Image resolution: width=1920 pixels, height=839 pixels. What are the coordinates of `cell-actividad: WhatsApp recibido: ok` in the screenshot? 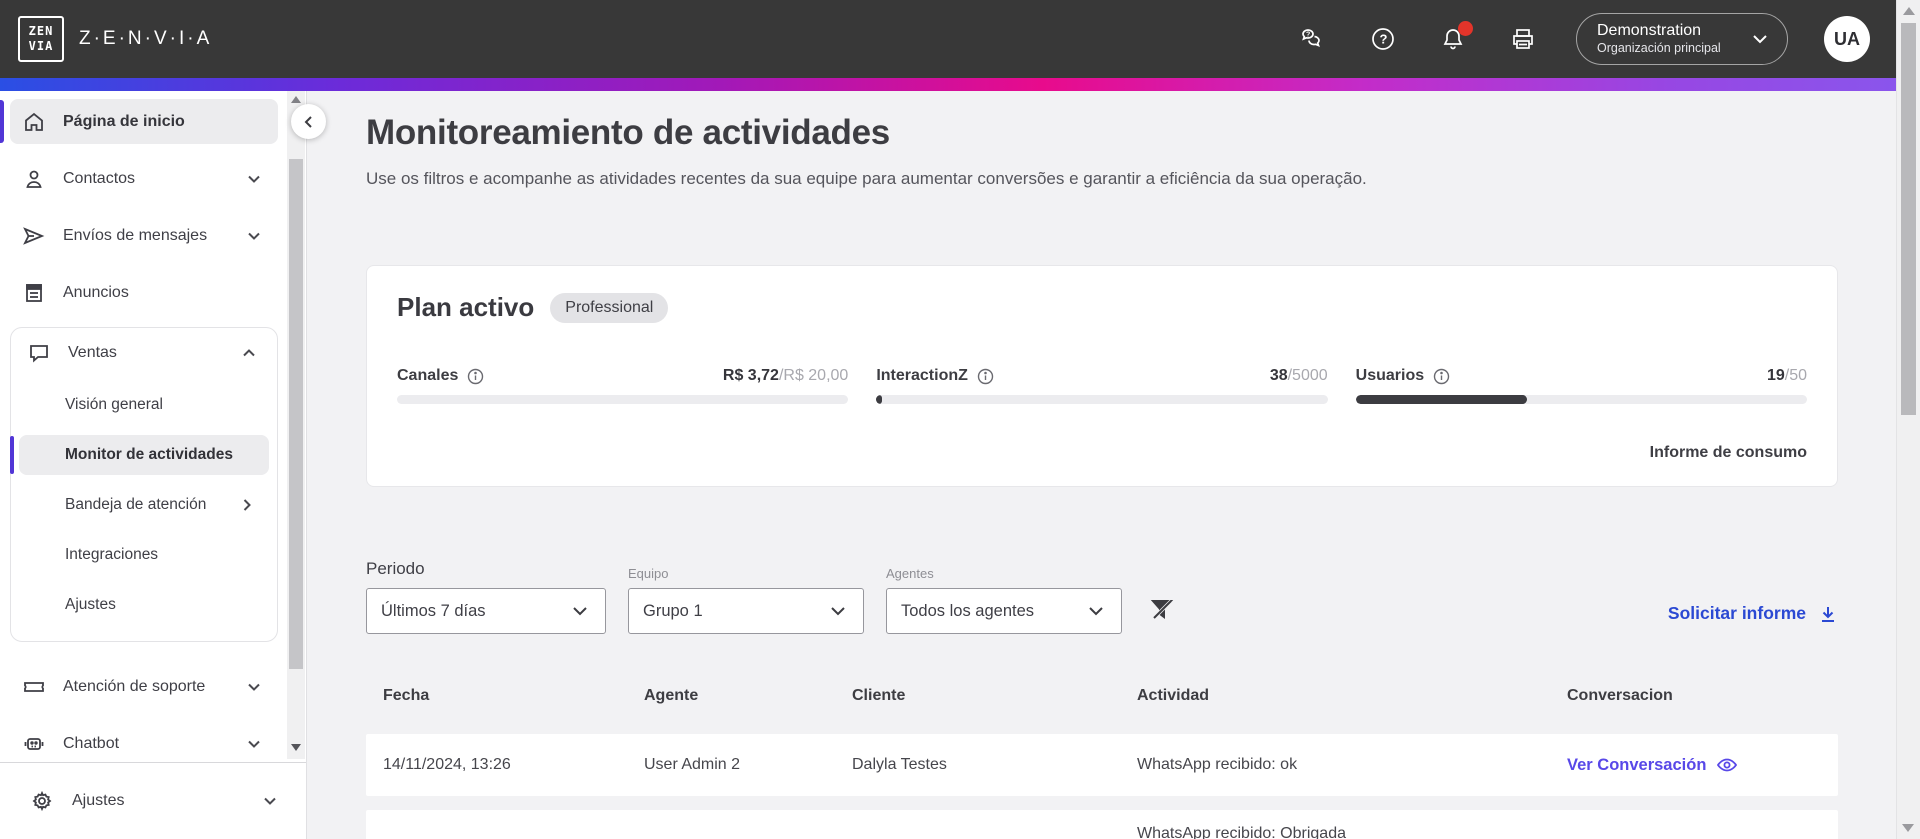 It's located at (1217, 764).